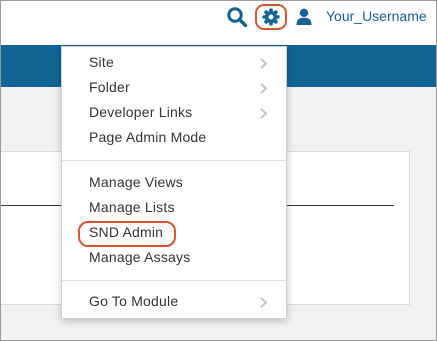  What do you see at coordinates (376, 16) in the screenshot?
I see `username-link: Your_Username` at bounding box center [376, 16].